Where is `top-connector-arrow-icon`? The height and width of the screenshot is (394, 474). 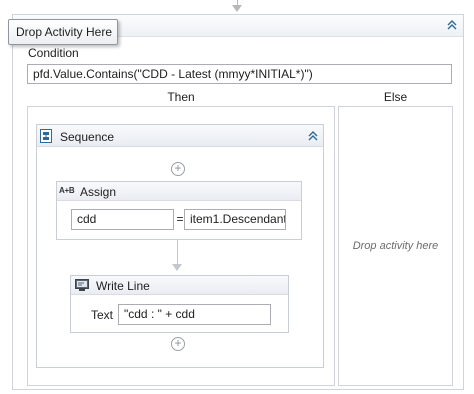
top-connector-arrow-icon is located at coordinates (237, 8).